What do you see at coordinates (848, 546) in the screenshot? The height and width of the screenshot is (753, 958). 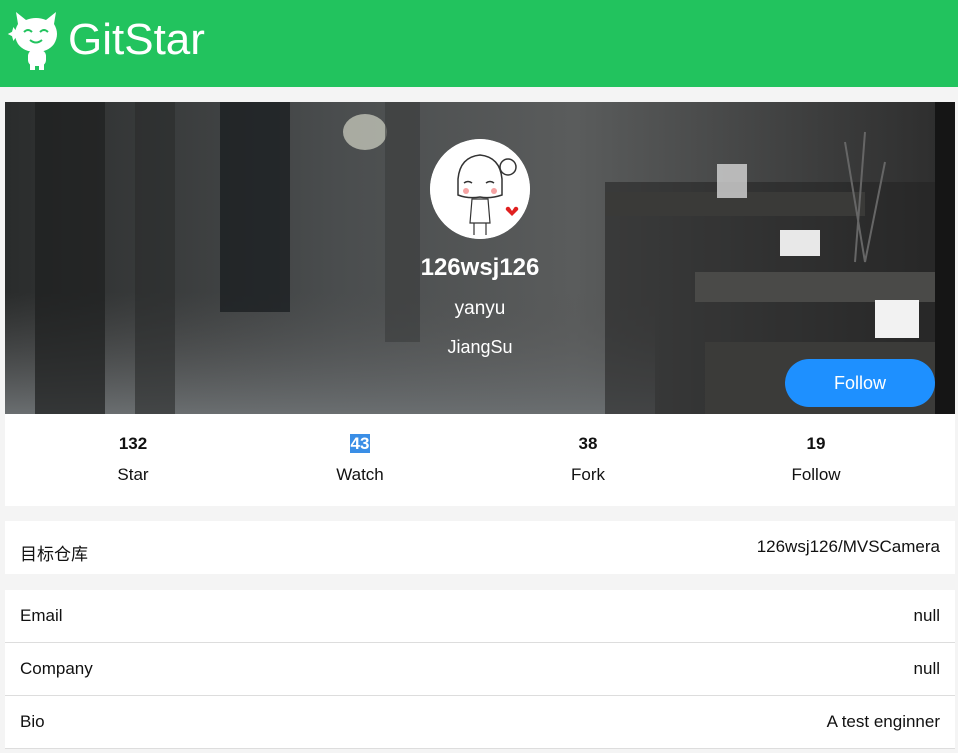 I see `target-repo-value: 126wsj126/MVSCamera` at bounding box center [848, 546].